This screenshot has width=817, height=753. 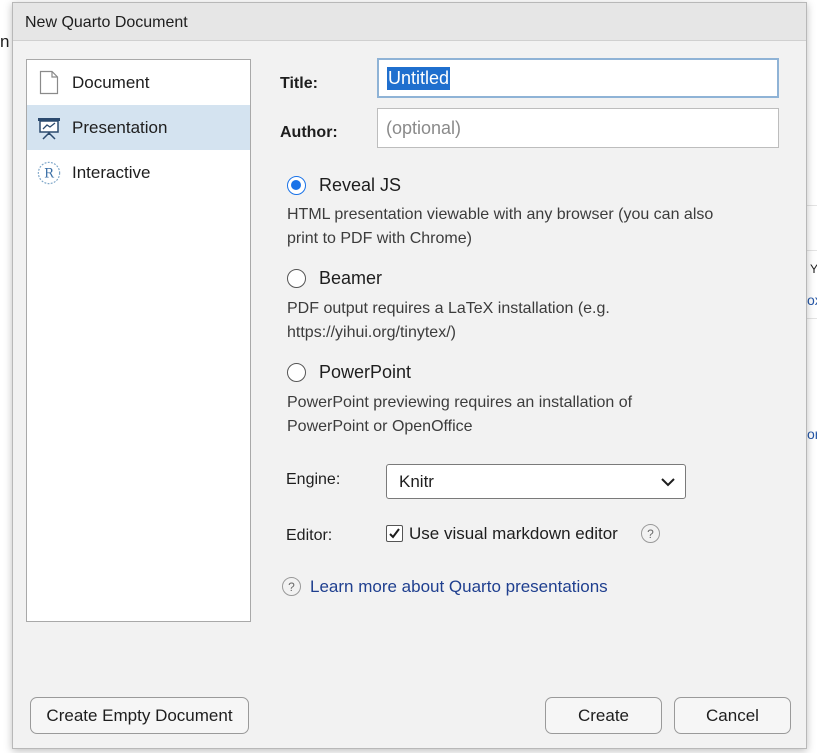 What do you see at coordinates (296, 278) in the screenshot?
I see `radio-button-beamer` at bounding box center [296, 278].